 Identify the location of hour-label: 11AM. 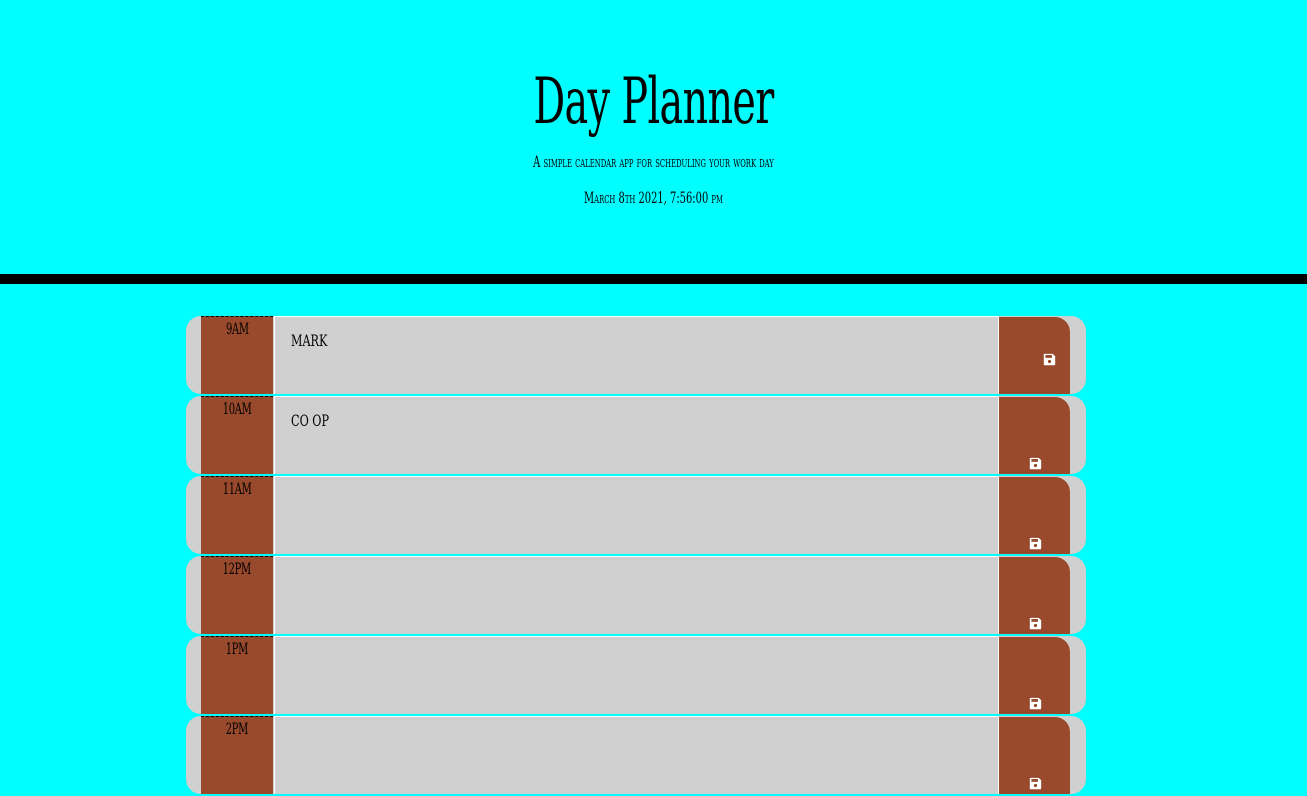
(237, 515).